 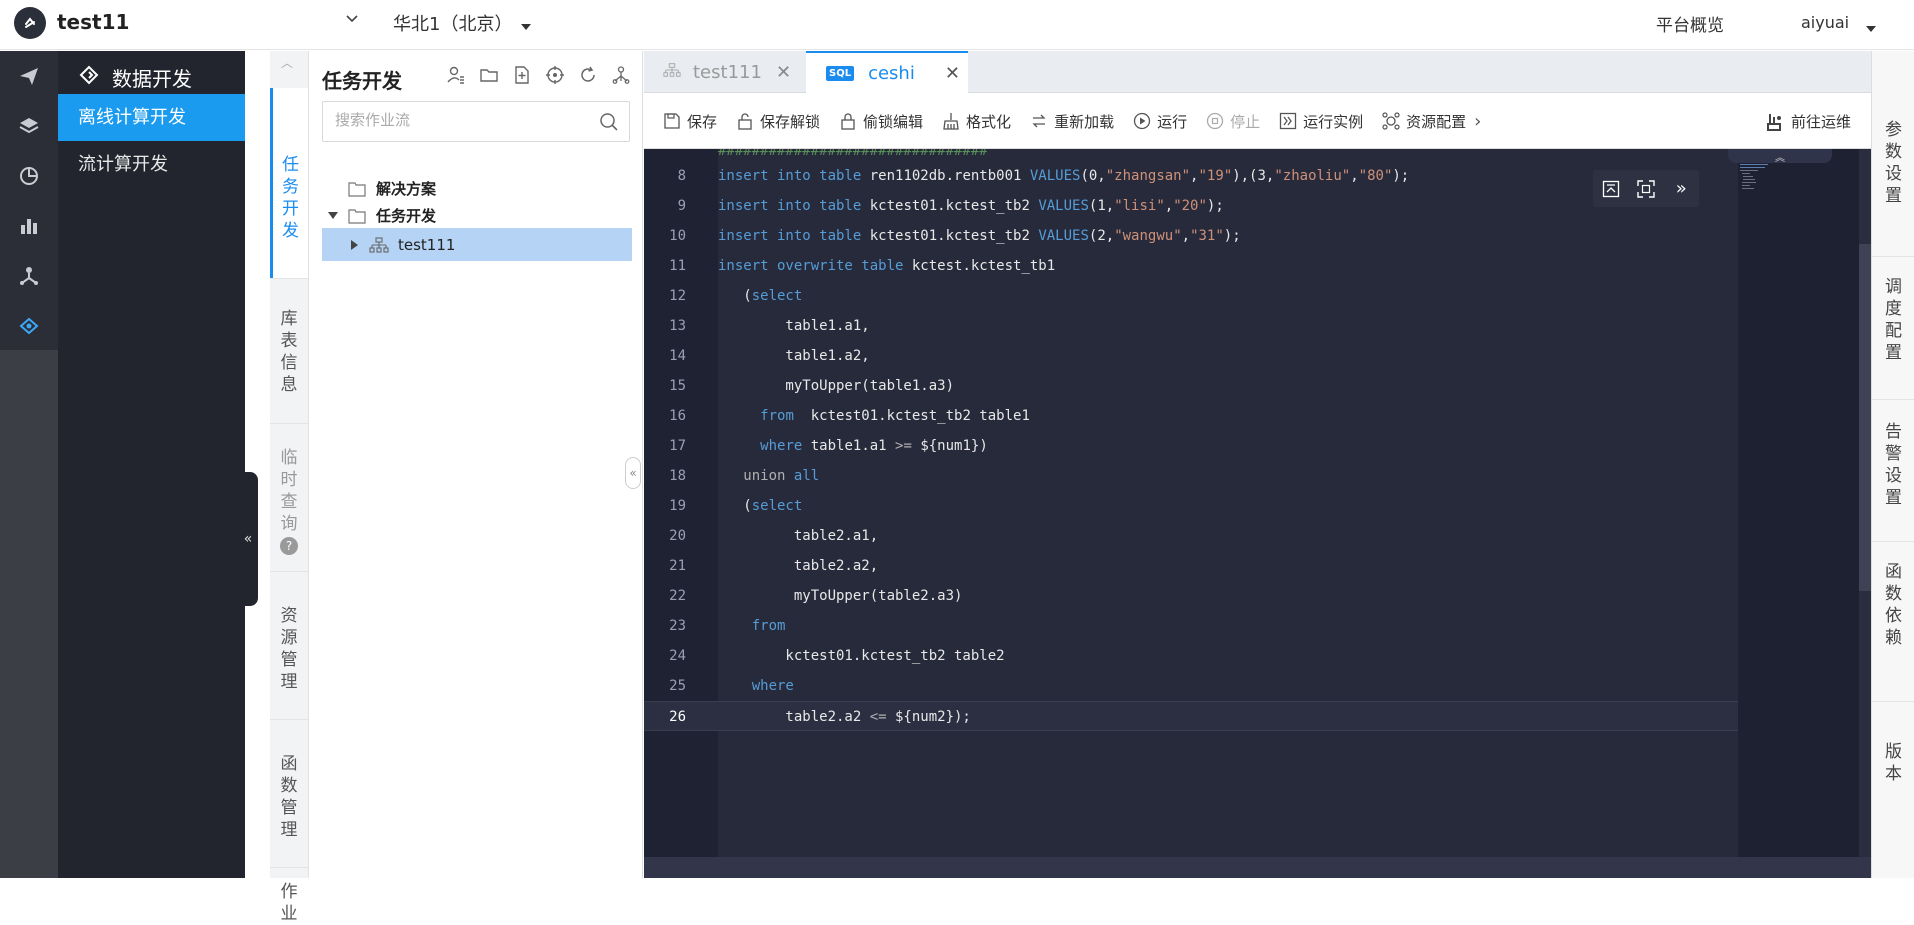 I want to click on tab-label: 告警设置, so click(x=1893, y=465).